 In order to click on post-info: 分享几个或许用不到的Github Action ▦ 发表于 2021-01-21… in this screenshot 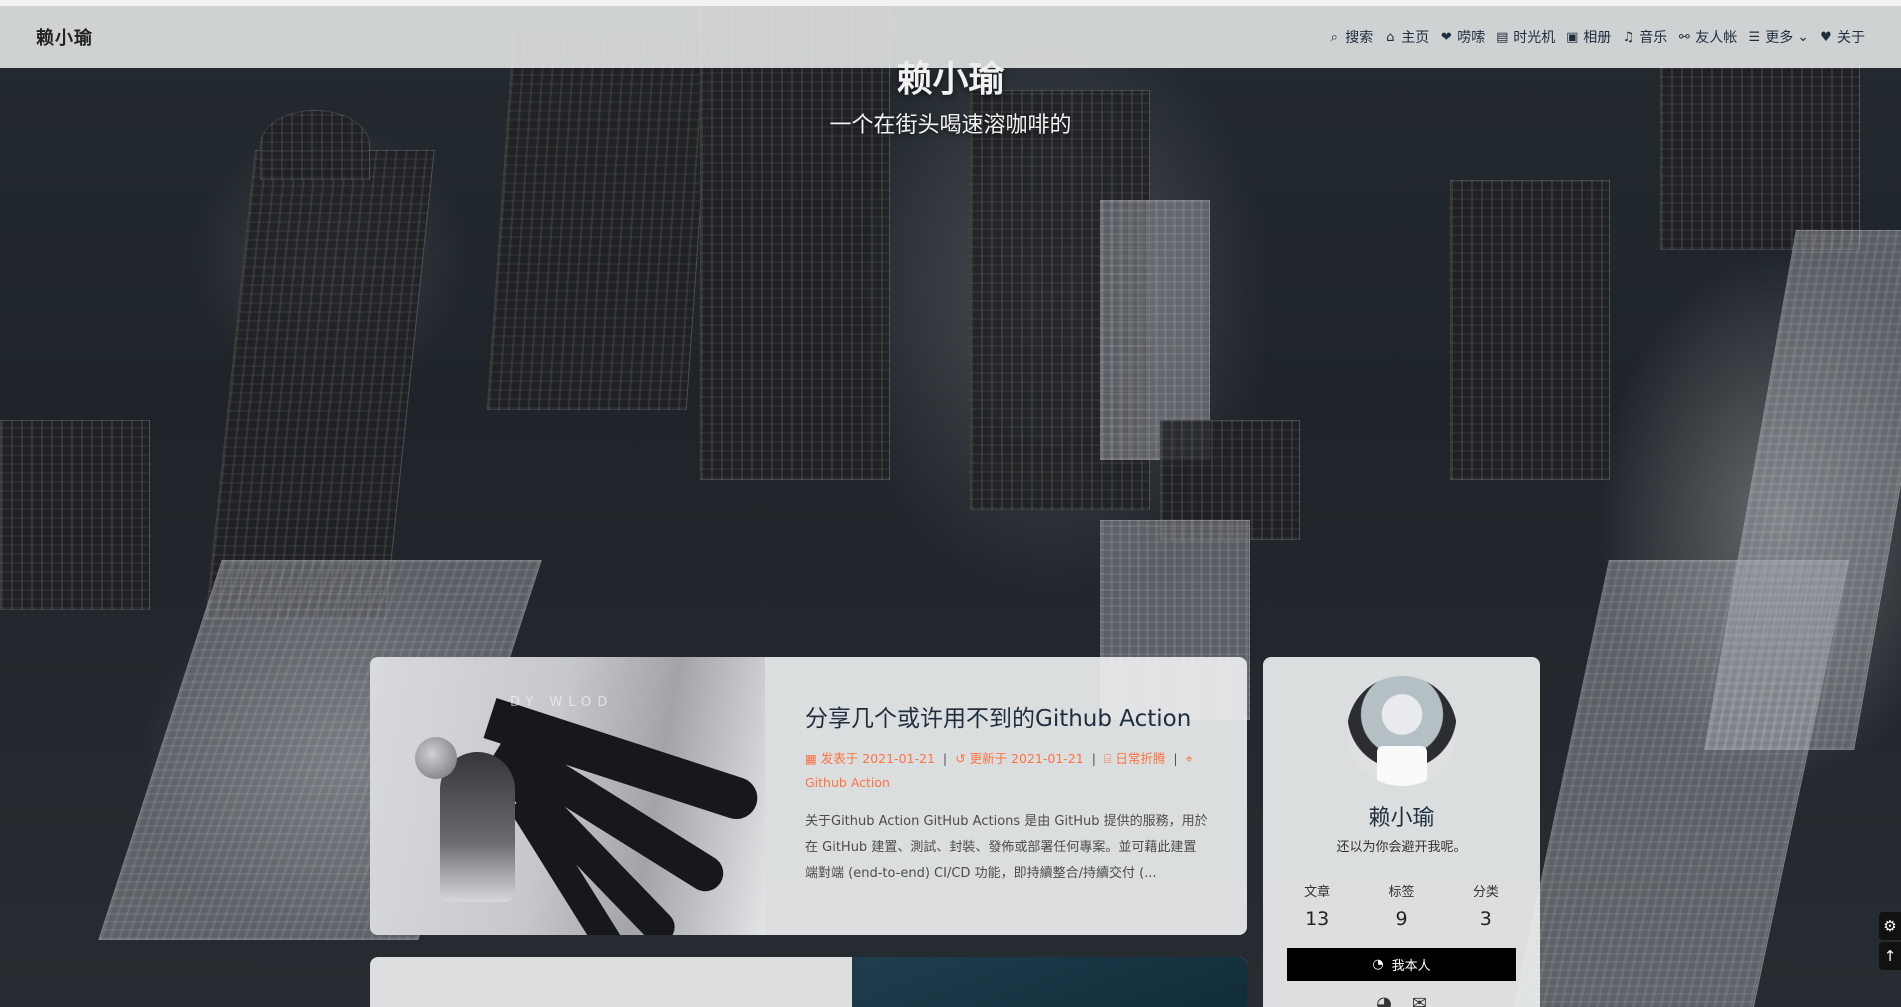, I will do `click(1006, 796)`.